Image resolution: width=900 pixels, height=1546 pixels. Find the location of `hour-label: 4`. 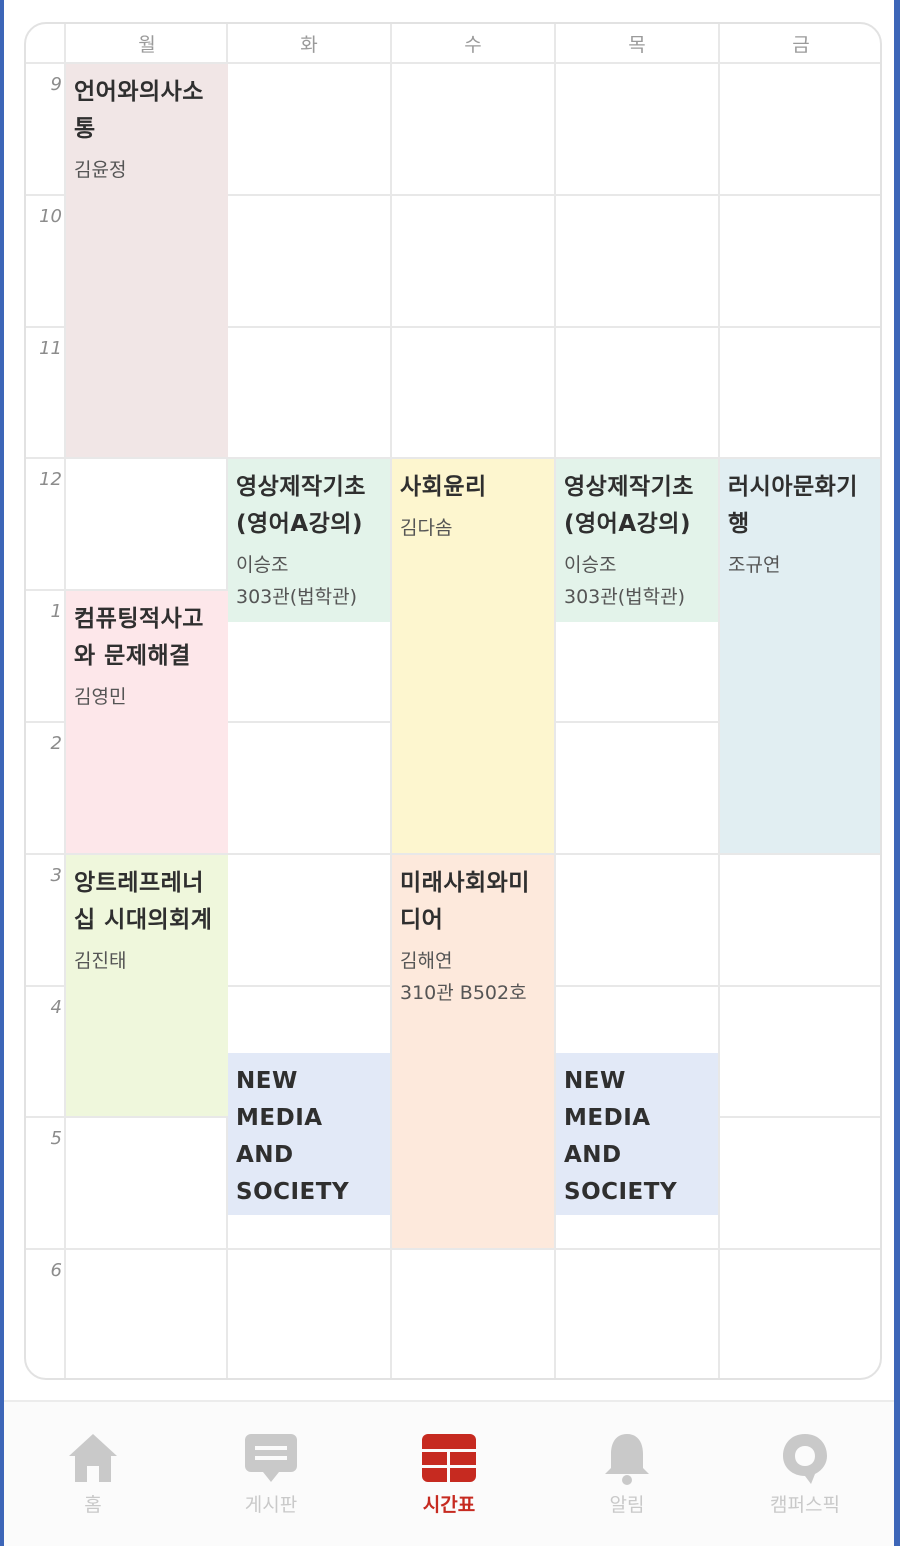

hour-label: 4 is located at coordinates (56, 1007).